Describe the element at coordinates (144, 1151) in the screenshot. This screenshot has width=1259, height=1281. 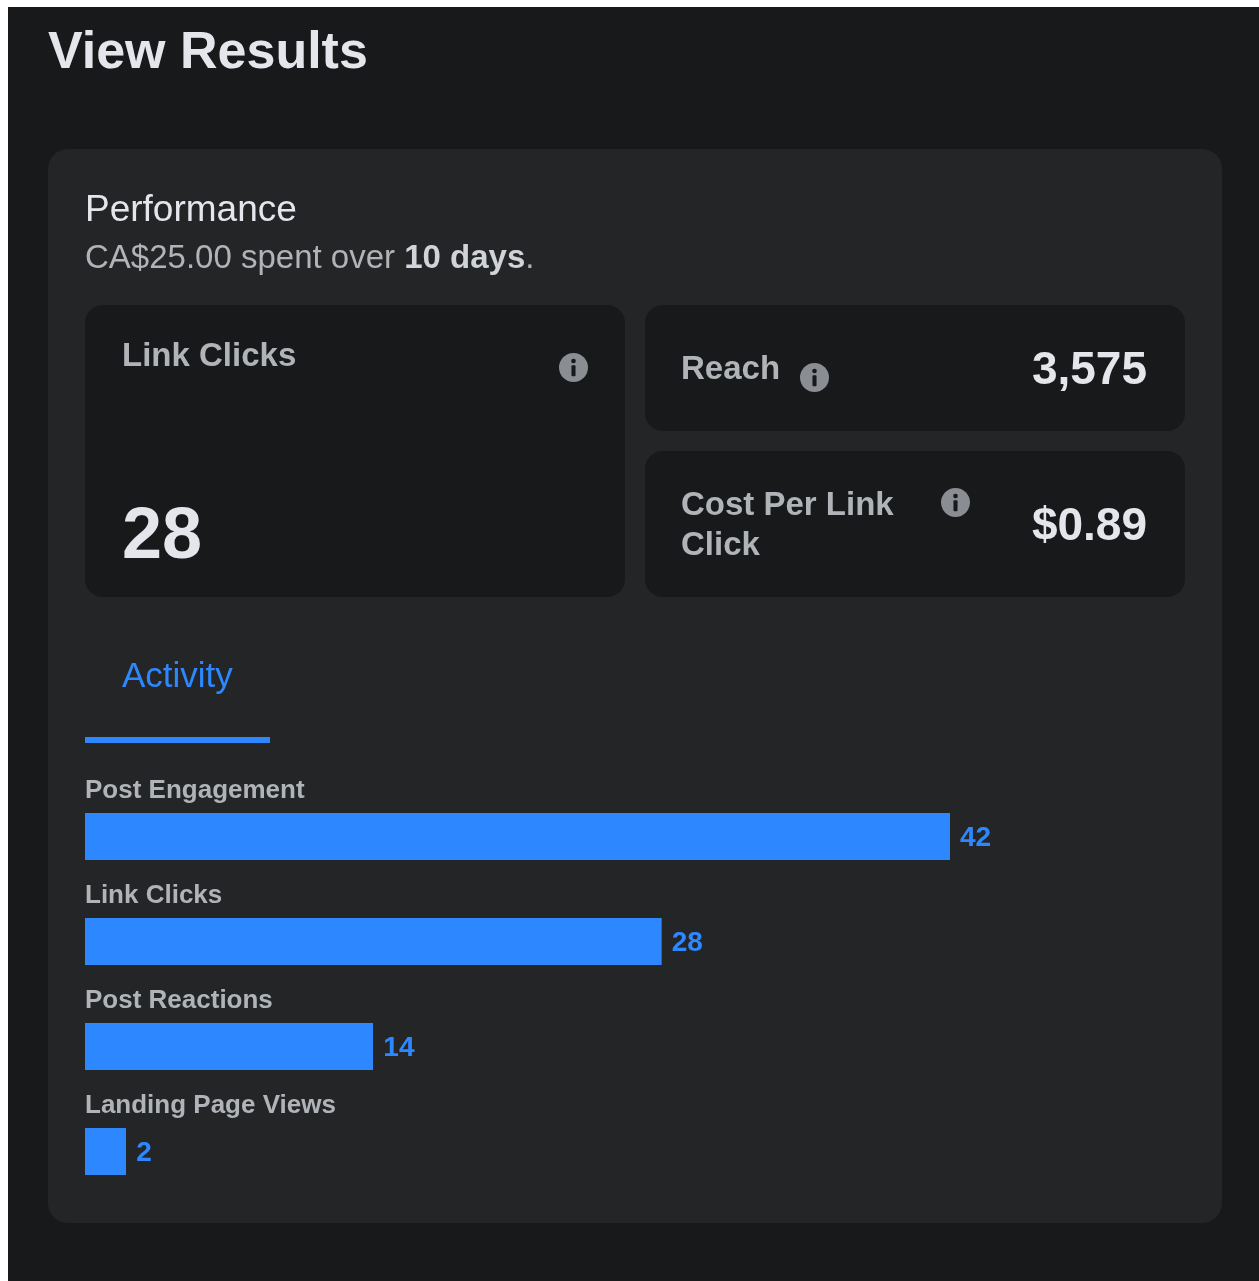
I see `bar-value: 2` at that location.